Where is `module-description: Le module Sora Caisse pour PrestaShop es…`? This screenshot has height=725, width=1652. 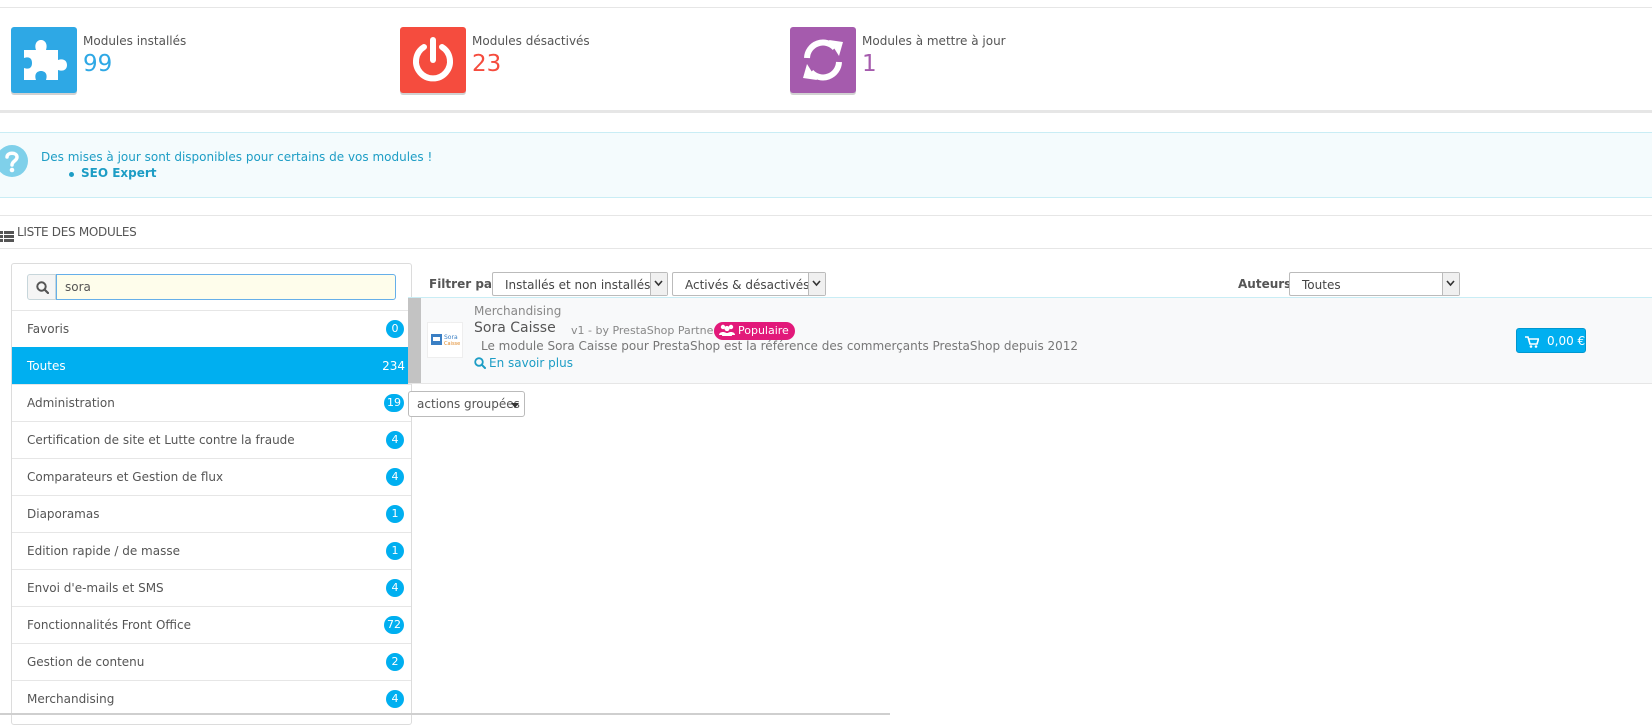
module-description: Le module Sora Caisse pour PrestaShop es… is located at coordinates (780, 346).